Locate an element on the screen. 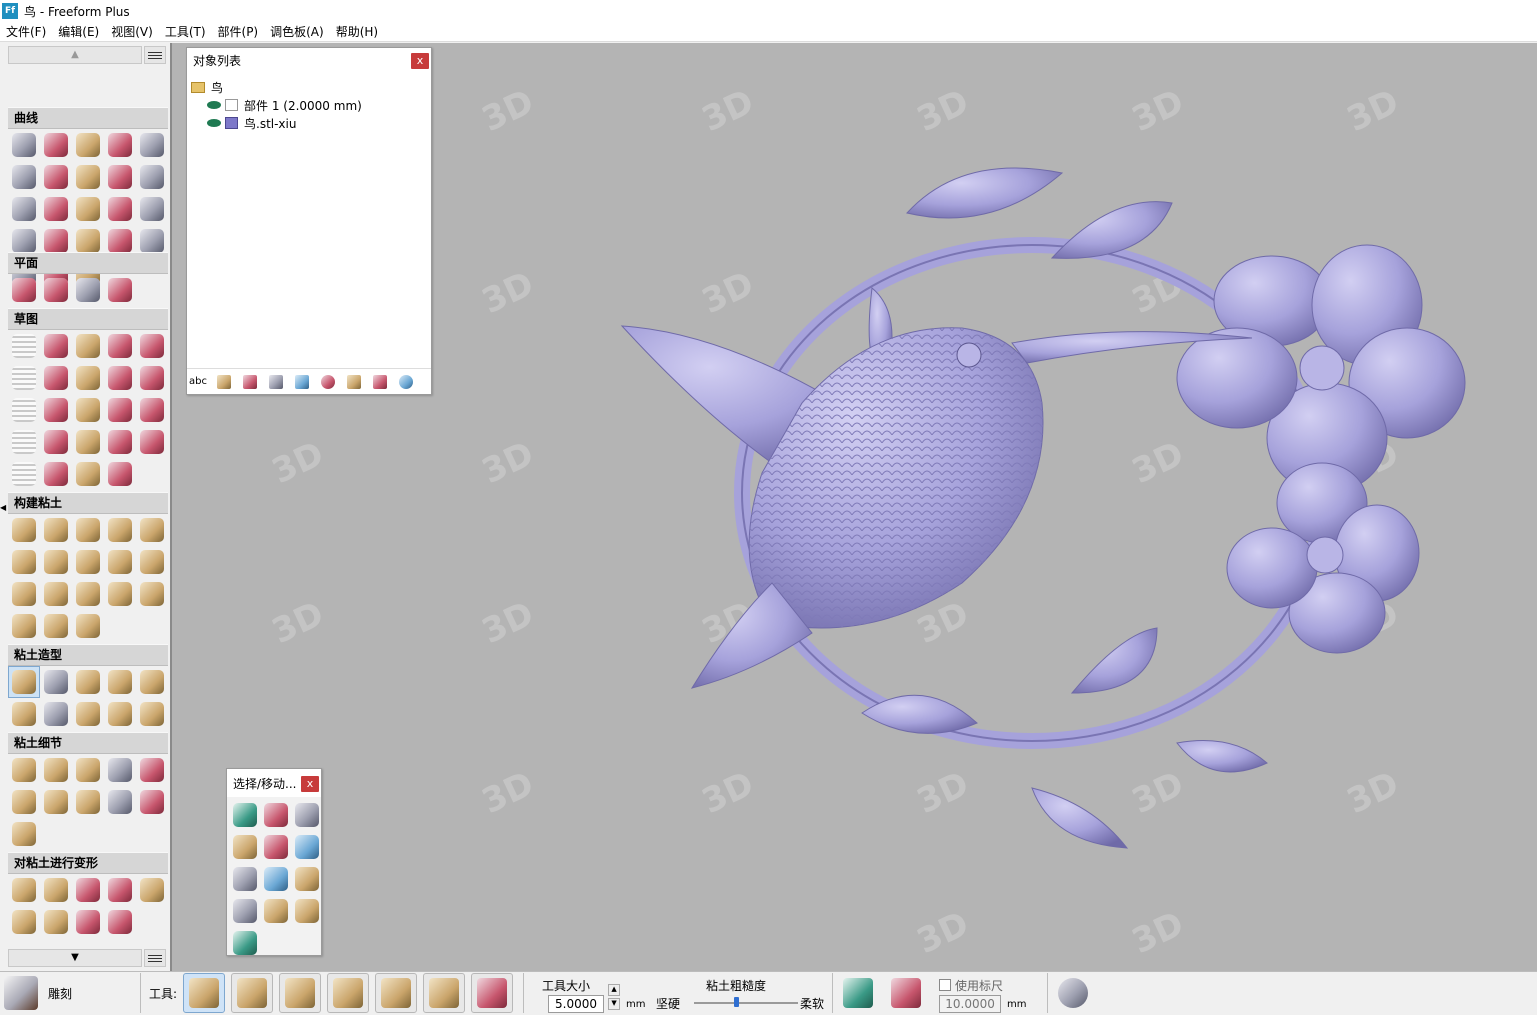 This screenshot has width=1537, height=1015. clay-ring-tool-button is located at coordinates (88, 626).